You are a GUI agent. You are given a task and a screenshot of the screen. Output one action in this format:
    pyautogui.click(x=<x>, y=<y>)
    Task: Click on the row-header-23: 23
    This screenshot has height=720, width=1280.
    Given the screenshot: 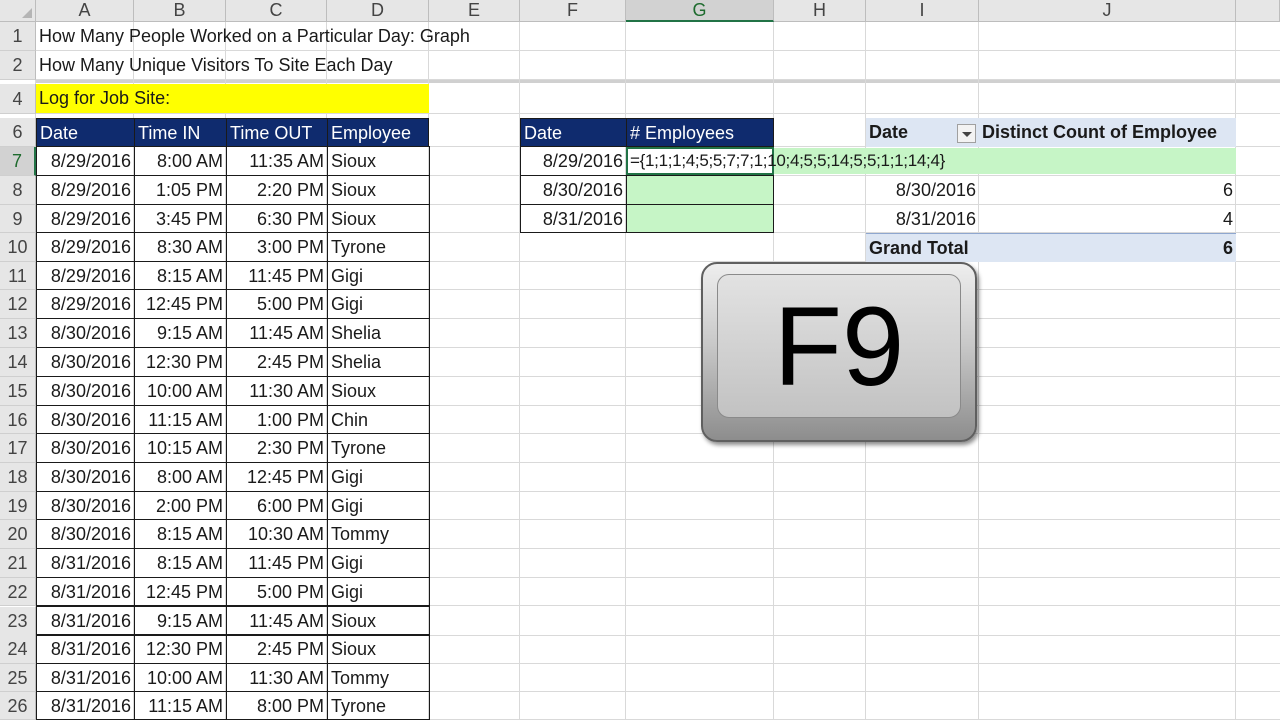 What is the action you would take?
    pyautogui.click(x=18, y=621)
    